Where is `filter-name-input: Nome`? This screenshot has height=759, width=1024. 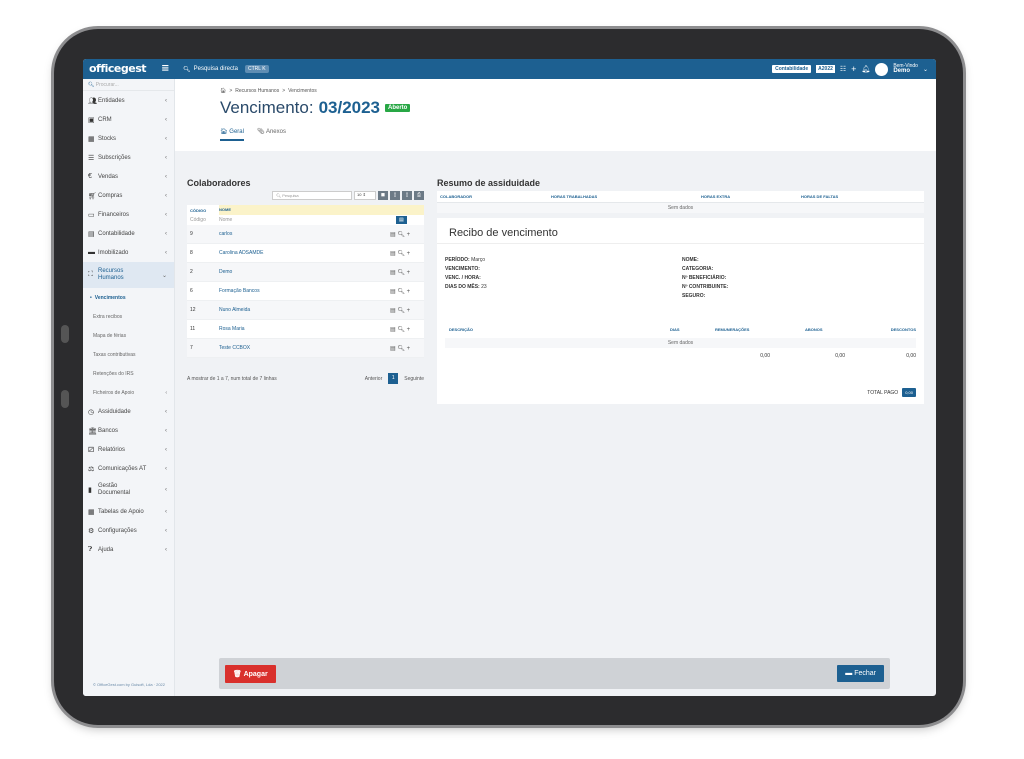 filter-name-input: Nome is located at coordinates (304, 220).